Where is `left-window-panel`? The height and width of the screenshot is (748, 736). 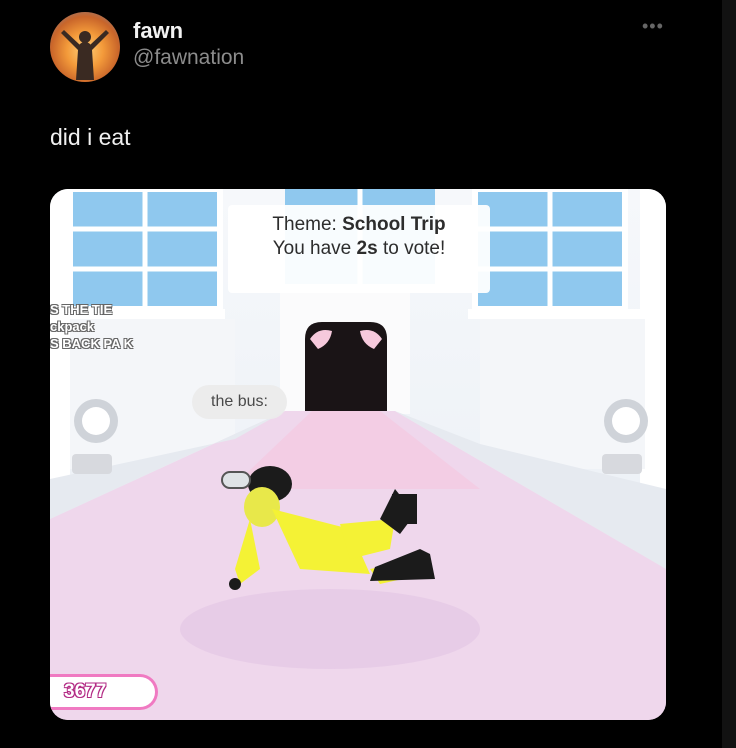
left-window-panel is located at coordinates (137, 254).